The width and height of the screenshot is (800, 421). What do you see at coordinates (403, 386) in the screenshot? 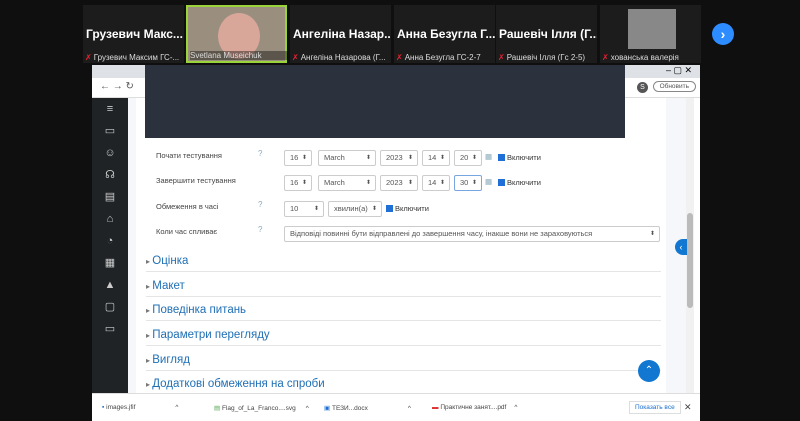
I see `section-extra-restrictions: Додаткові обмеження на спроби` at bounding box center [403, 386].